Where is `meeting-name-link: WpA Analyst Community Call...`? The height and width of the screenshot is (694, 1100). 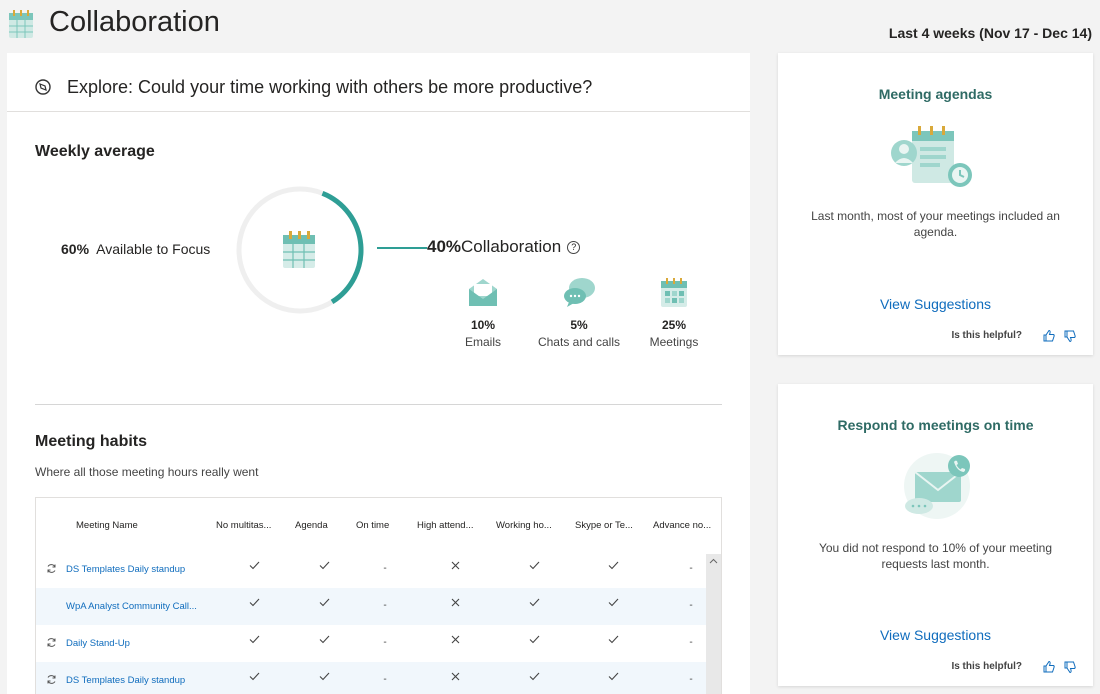 meeting-name-link: WpA Analyst Community Call... is located at coordinates (134, 606).